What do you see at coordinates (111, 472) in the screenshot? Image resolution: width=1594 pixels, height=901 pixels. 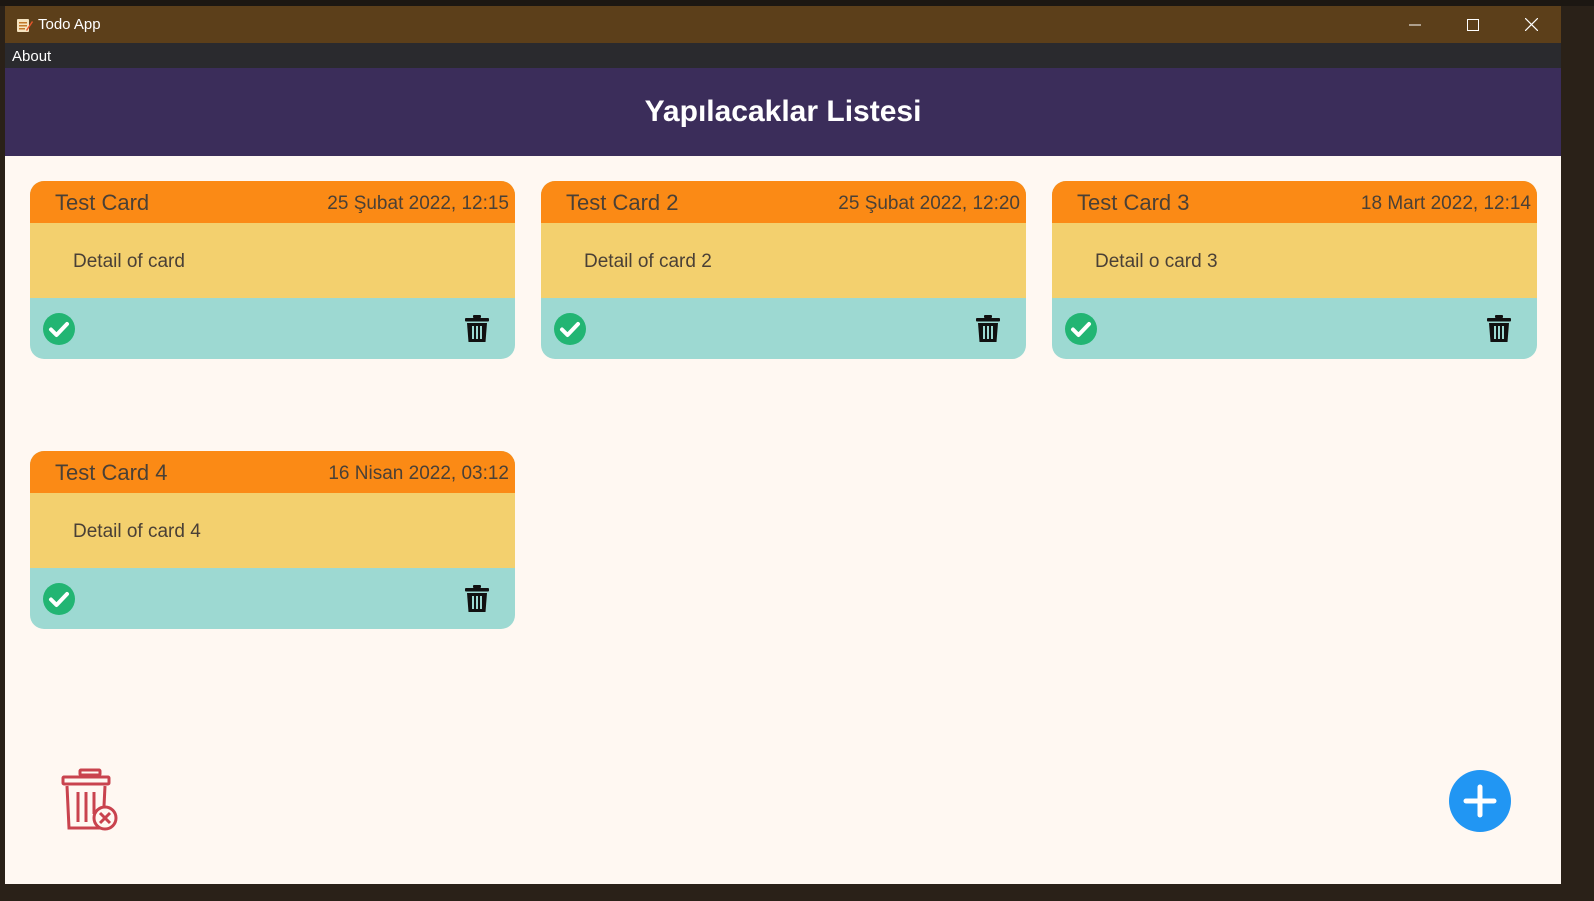 I see `card-title: Test Card 4` at bounding box center [111, 472].